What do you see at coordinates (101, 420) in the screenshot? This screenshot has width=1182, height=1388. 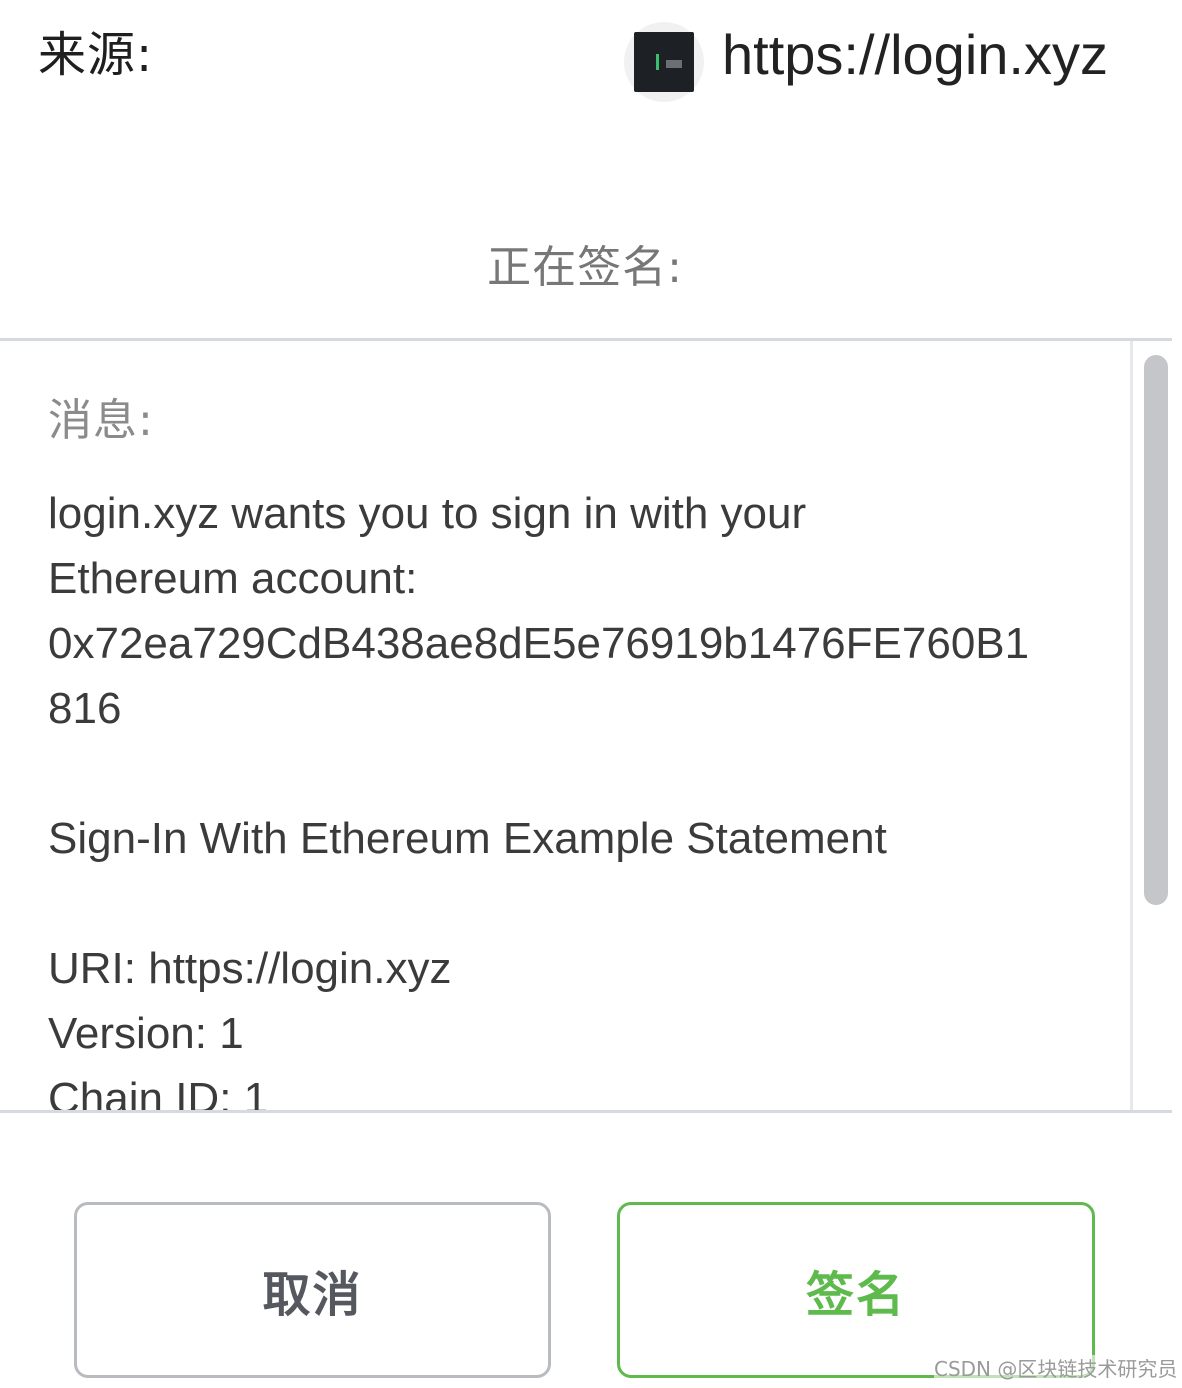 I see `message-title: 消息:` at bounding box center [101, 420].